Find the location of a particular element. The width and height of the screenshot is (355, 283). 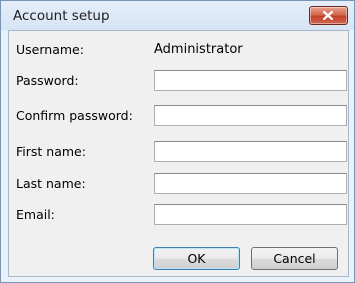

email-label: Email: is located at coordinates (35, 214).